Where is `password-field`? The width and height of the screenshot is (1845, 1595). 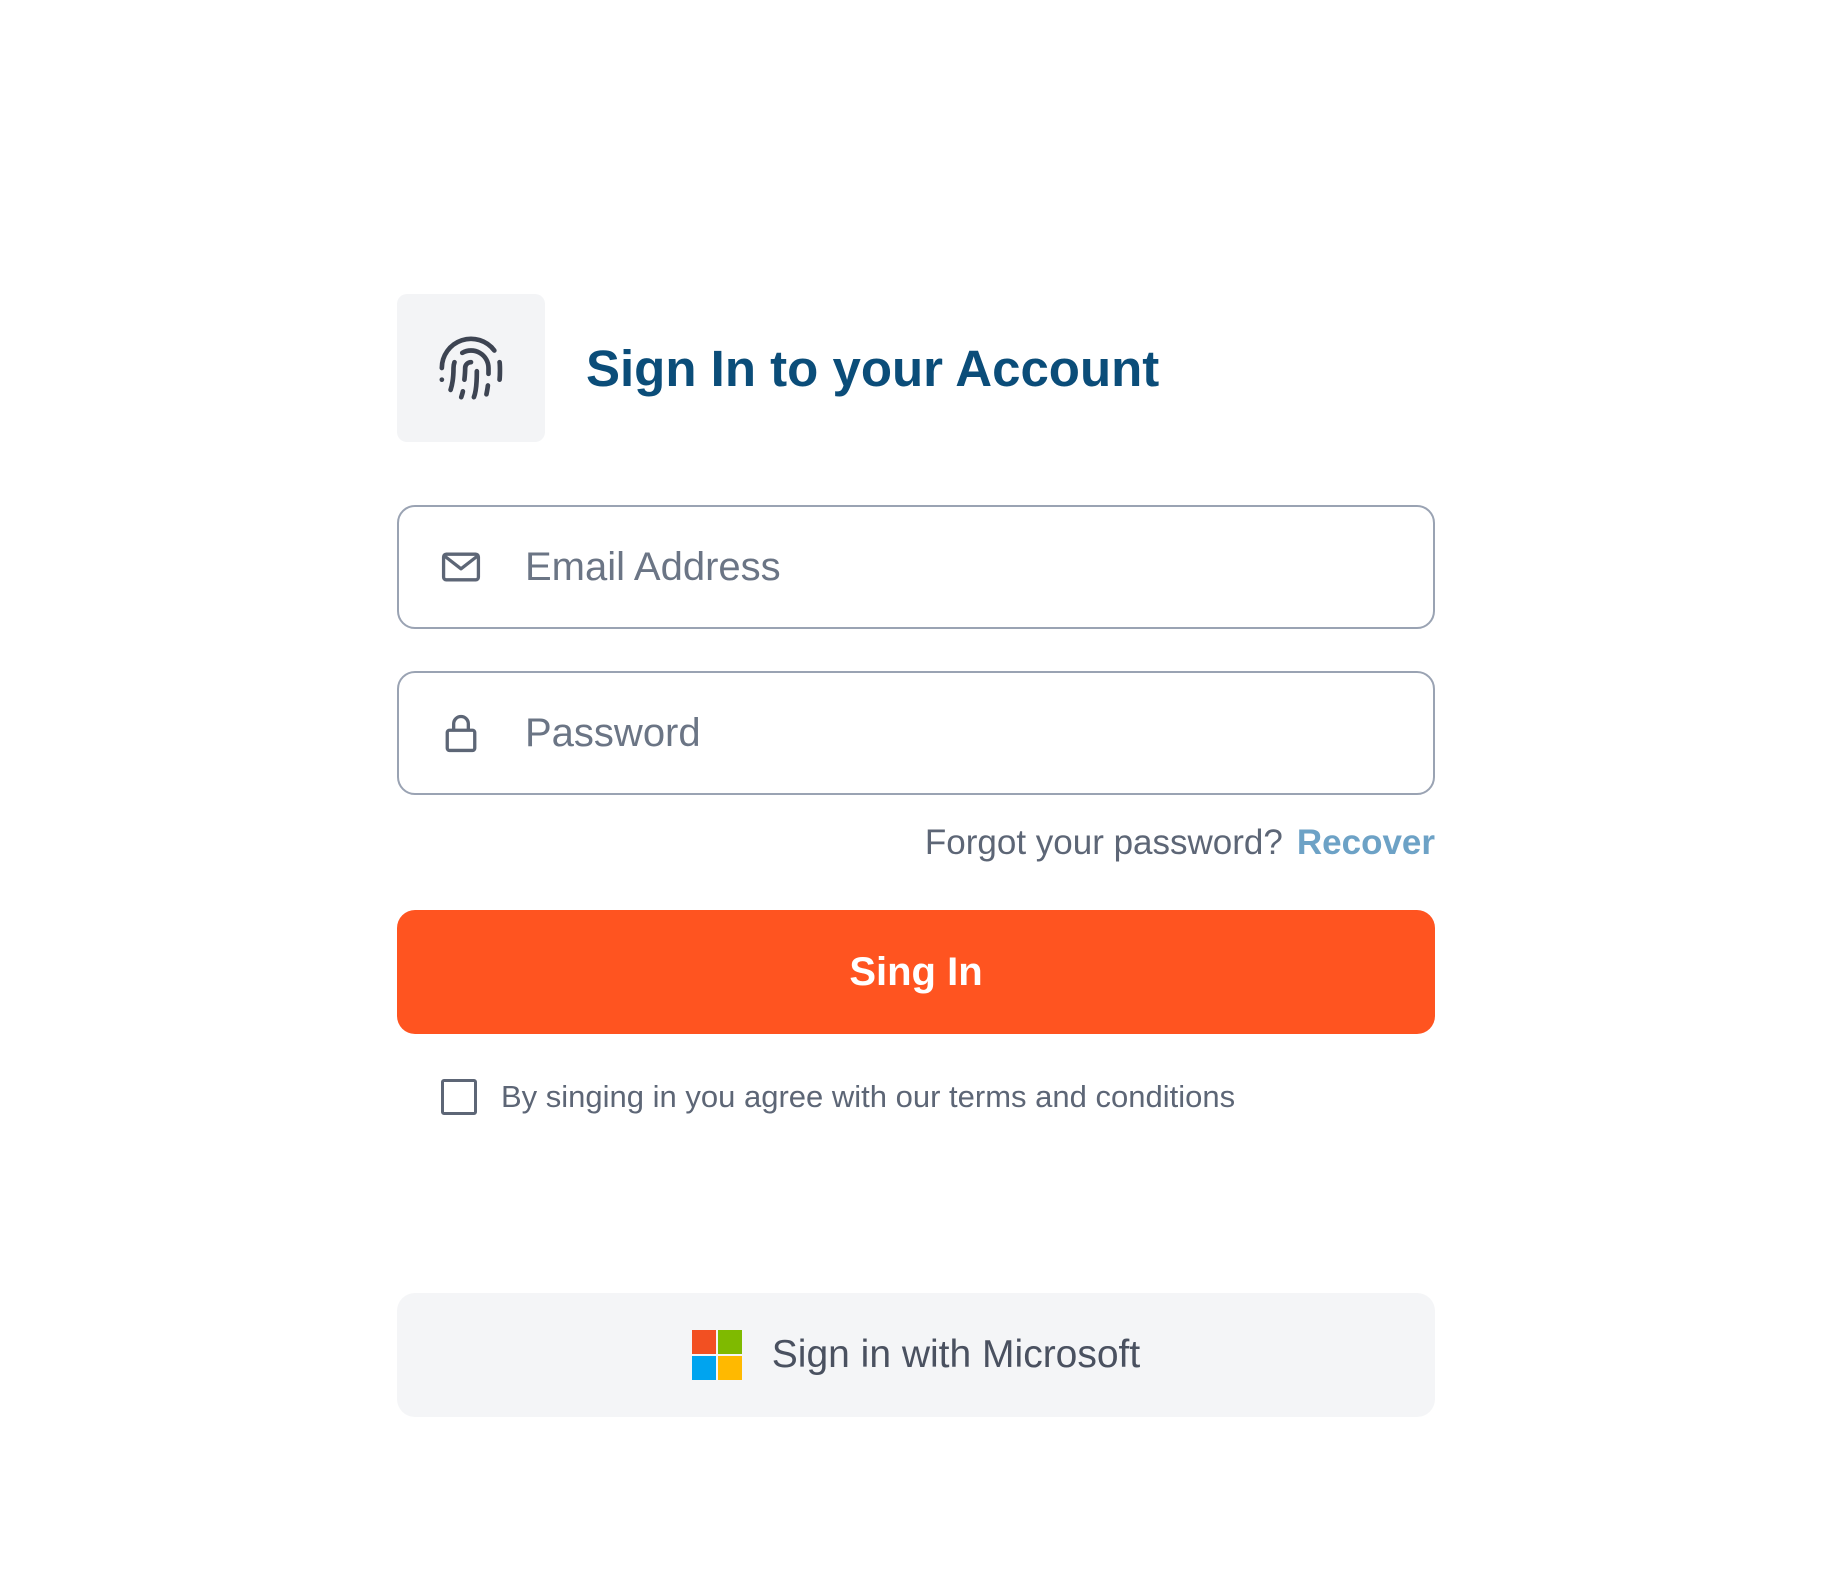 password-field is located at coordinates (916, 733).